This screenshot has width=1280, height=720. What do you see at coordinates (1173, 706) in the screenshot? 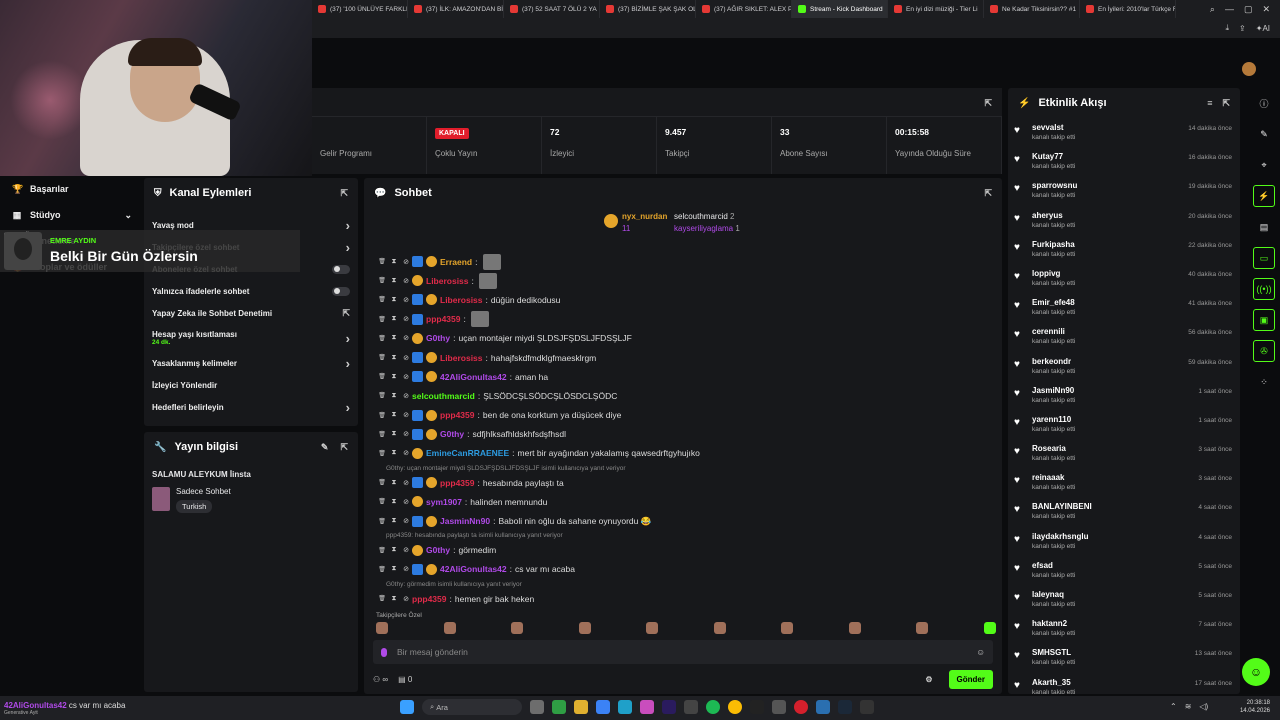
I see `chevron-up-icon: ⌃` at bounding box center [1173, 706].